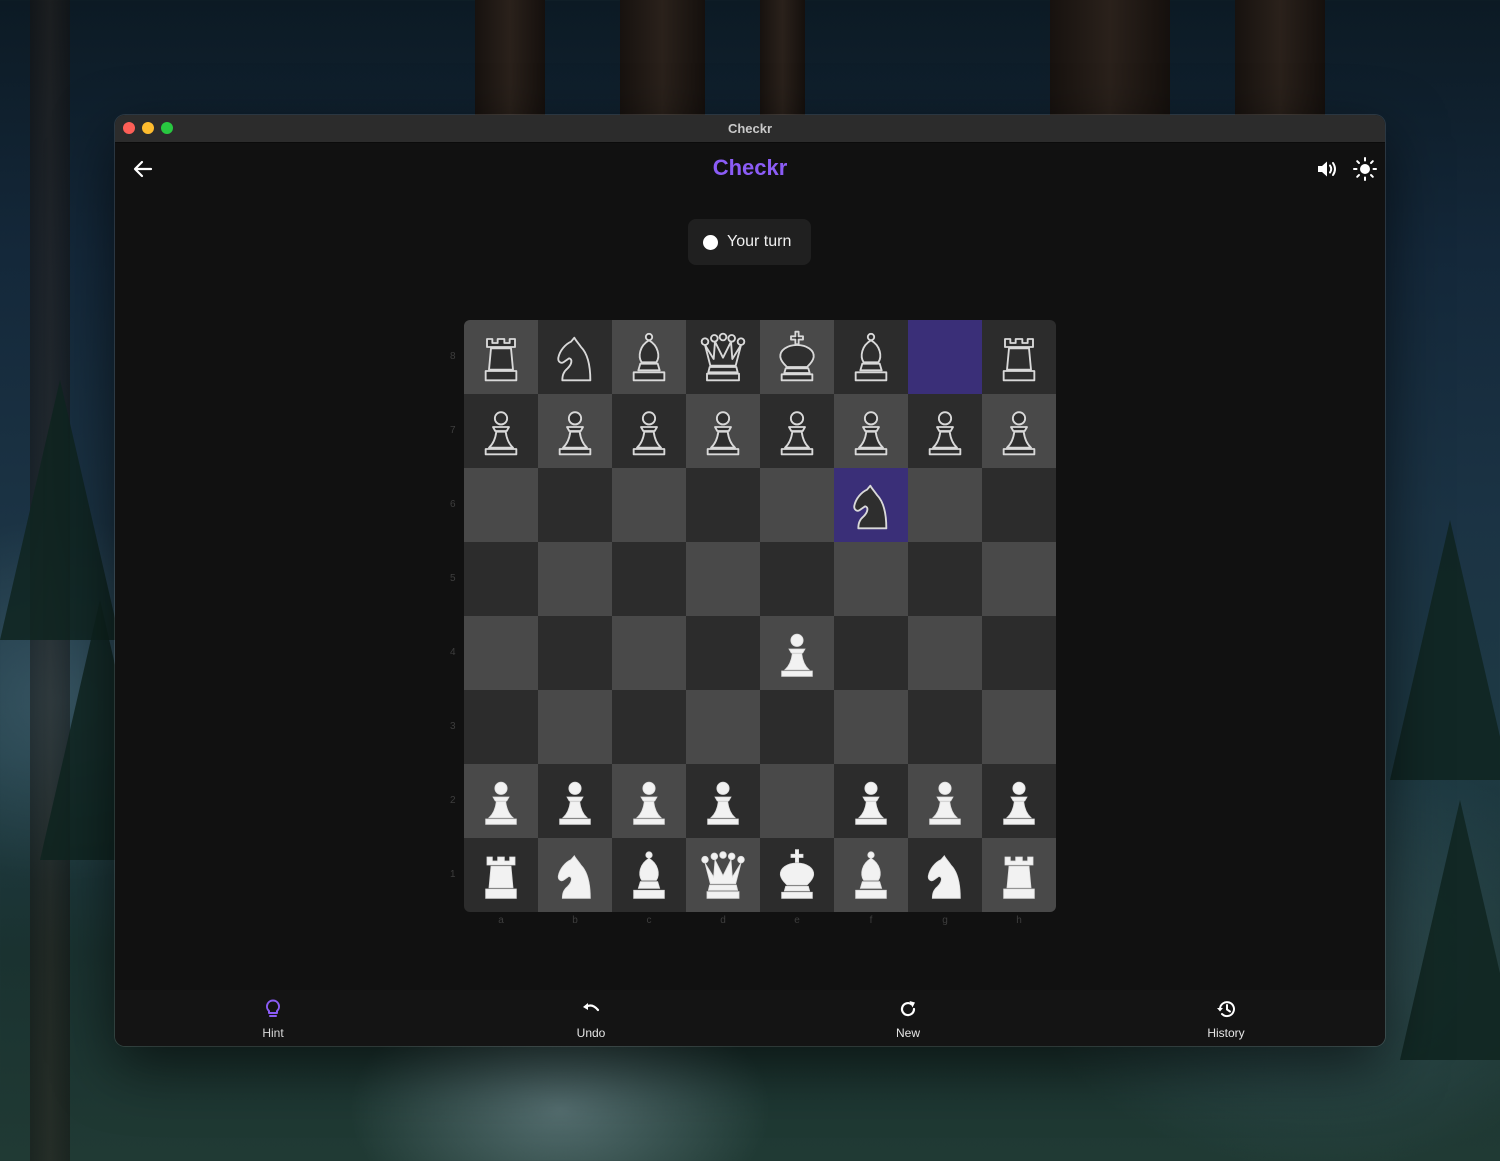 The height and width of the screenshot is (1161, 1500). I want to click on square-c7, so click(649, 431).